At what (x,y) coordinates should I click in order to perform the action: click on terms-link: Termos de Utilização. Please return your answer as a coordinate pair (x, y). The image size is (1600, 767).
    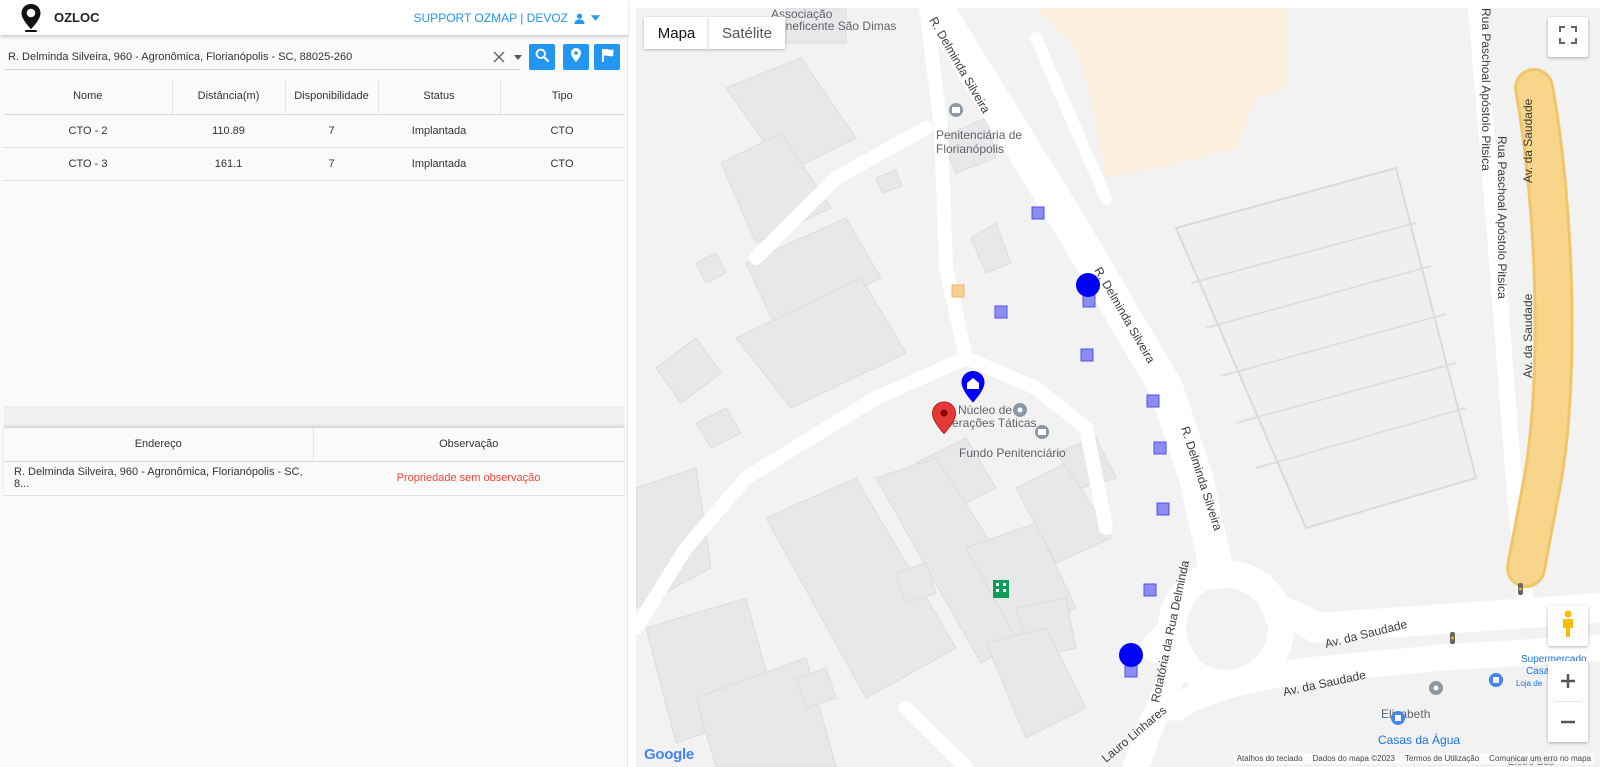
    Looking at the image, I should click on (1442, 758).